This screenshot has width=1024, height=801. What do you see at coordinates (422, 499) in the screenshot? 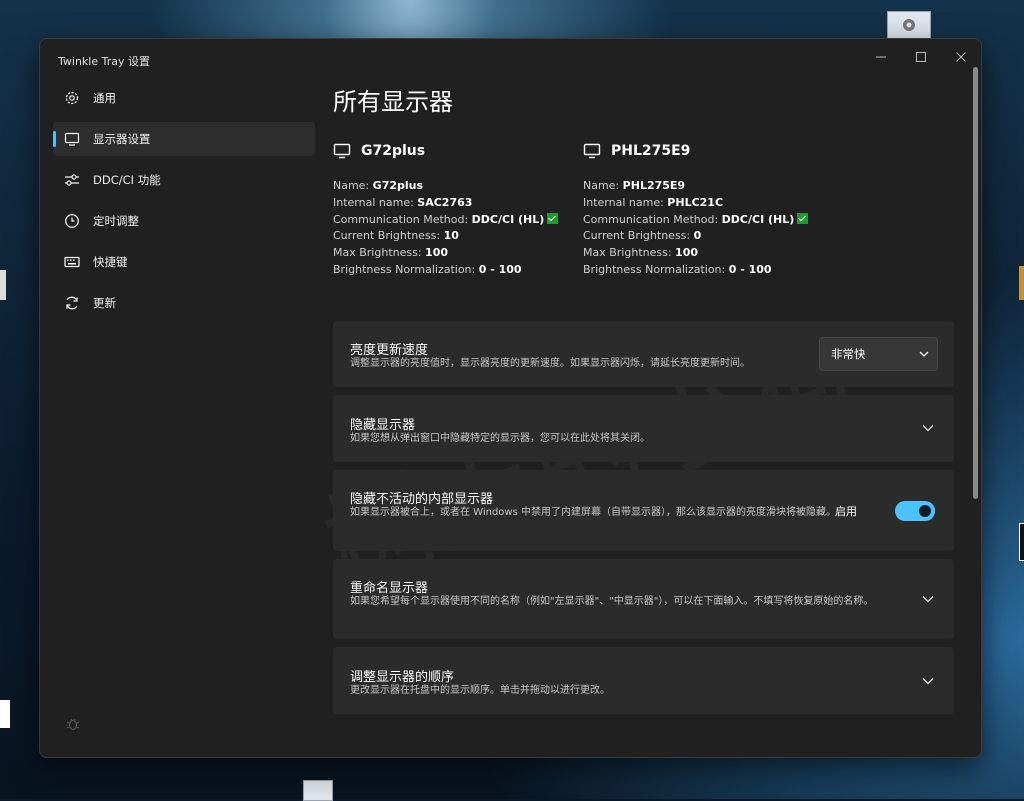
I see `card-title: 隐藏不活动的内部显示器` at bounding box center [422, 499].